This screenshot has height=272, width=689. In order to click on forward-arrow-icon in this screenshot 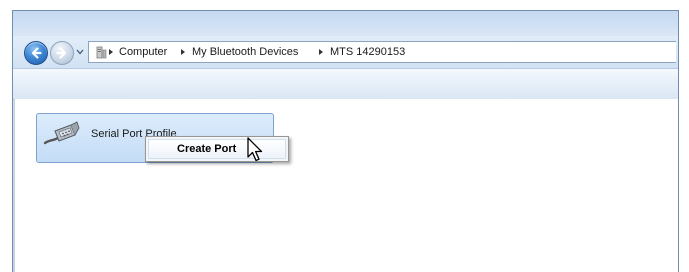, I will do `click(61, 53)`.